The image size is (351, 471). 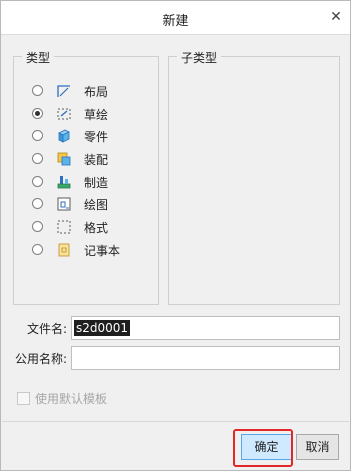 What do you see at coordinates (175, 421) in the screenshot?
I see `divider` at bounding box center [175, 421].